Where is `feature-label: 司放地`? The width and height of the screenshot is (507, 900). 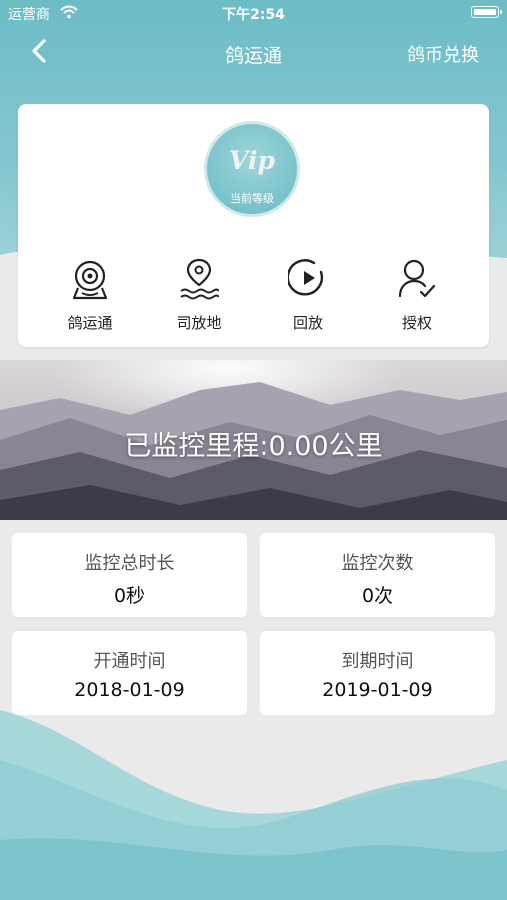
feature-label: 司放地 is located at coordinates (199, 323).